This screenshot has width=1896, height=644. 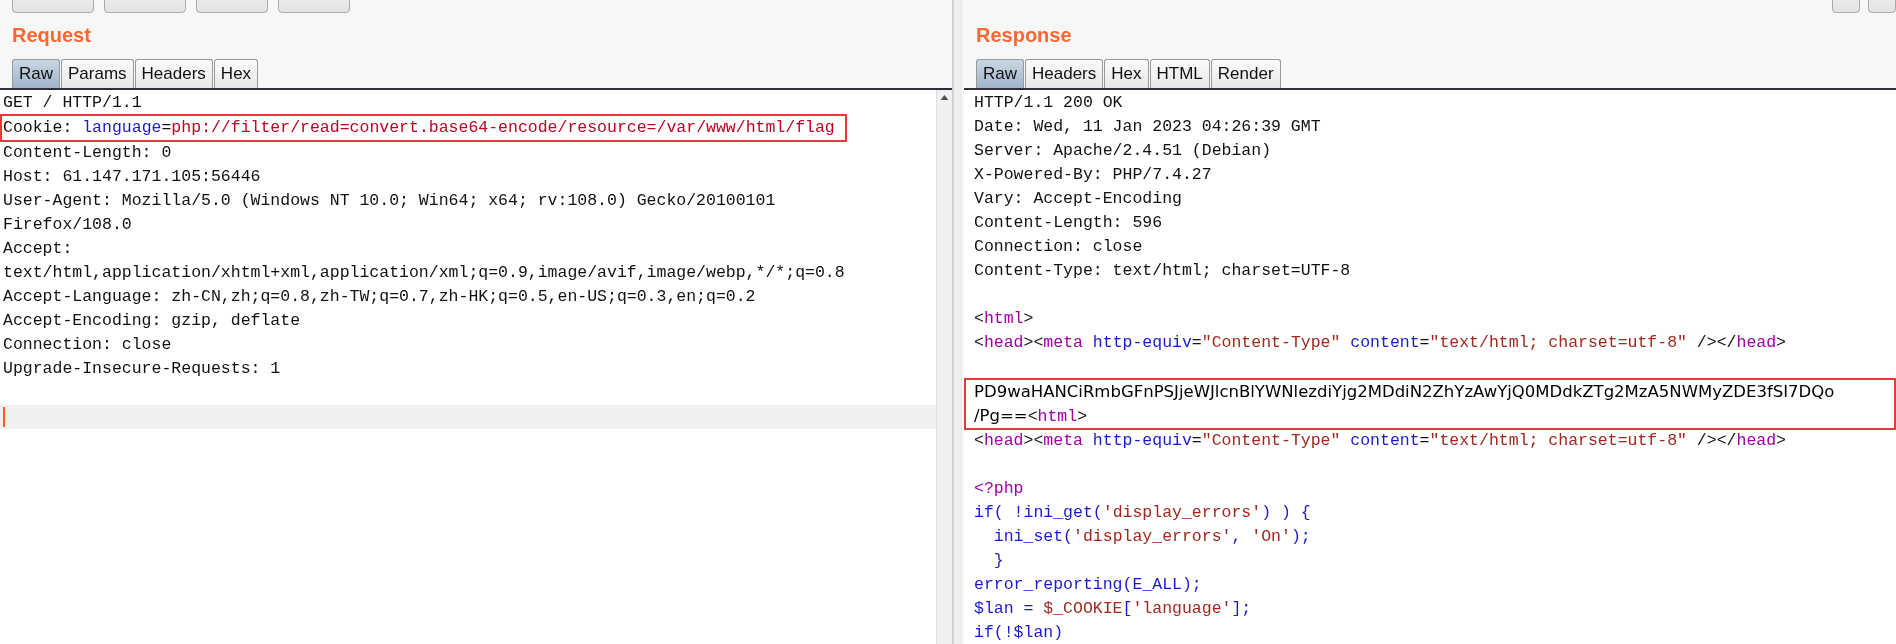 I want to click on code-line: Server: Apache/2.4.51 (Debian), so click(x=1122, y=151).